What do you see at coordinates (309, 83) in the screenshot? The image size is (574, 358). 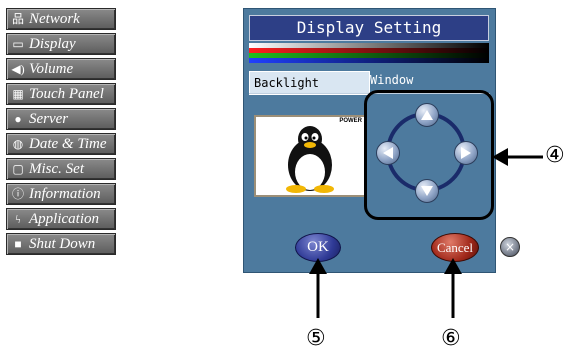 I see `tab-backlight: Backlight` at bounding box center [309, 83].